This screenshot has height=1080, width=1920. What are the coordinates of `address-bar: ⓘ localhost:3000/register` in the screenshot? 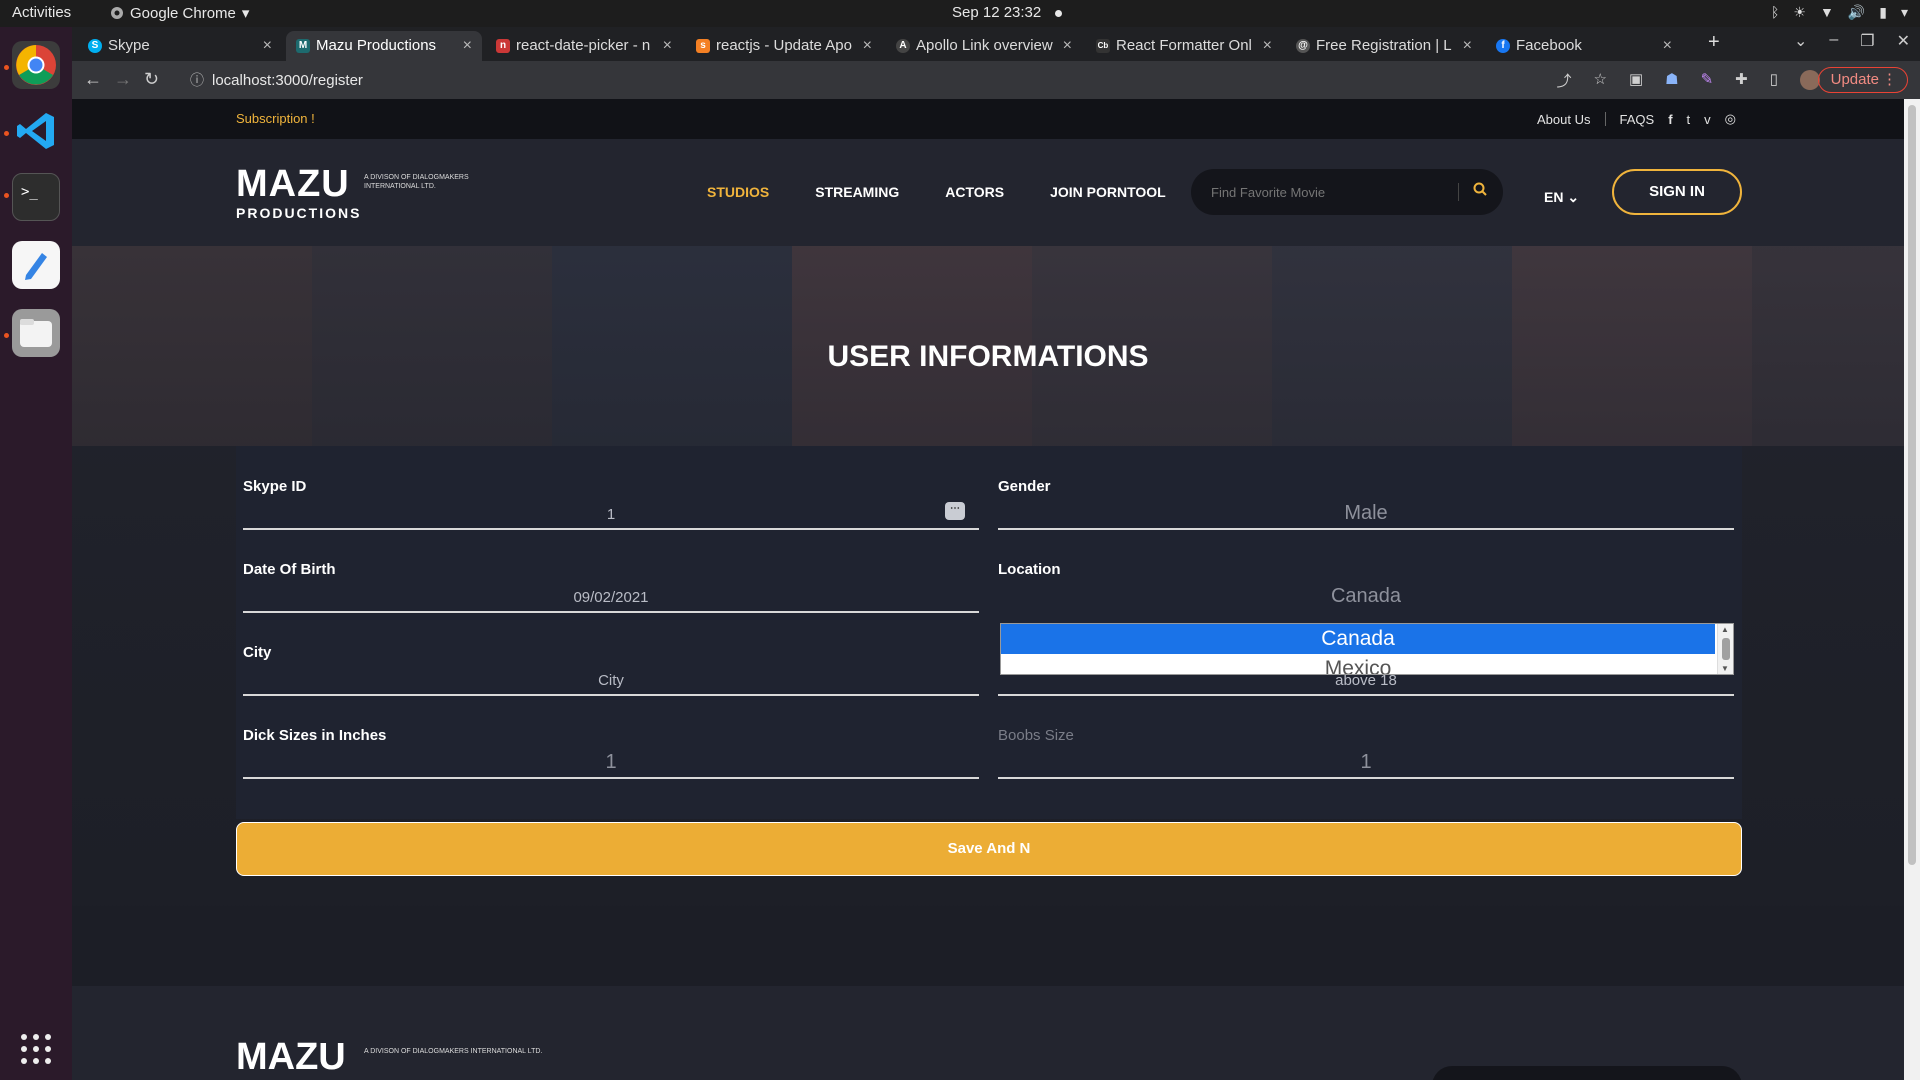 It's located at (902, 80).